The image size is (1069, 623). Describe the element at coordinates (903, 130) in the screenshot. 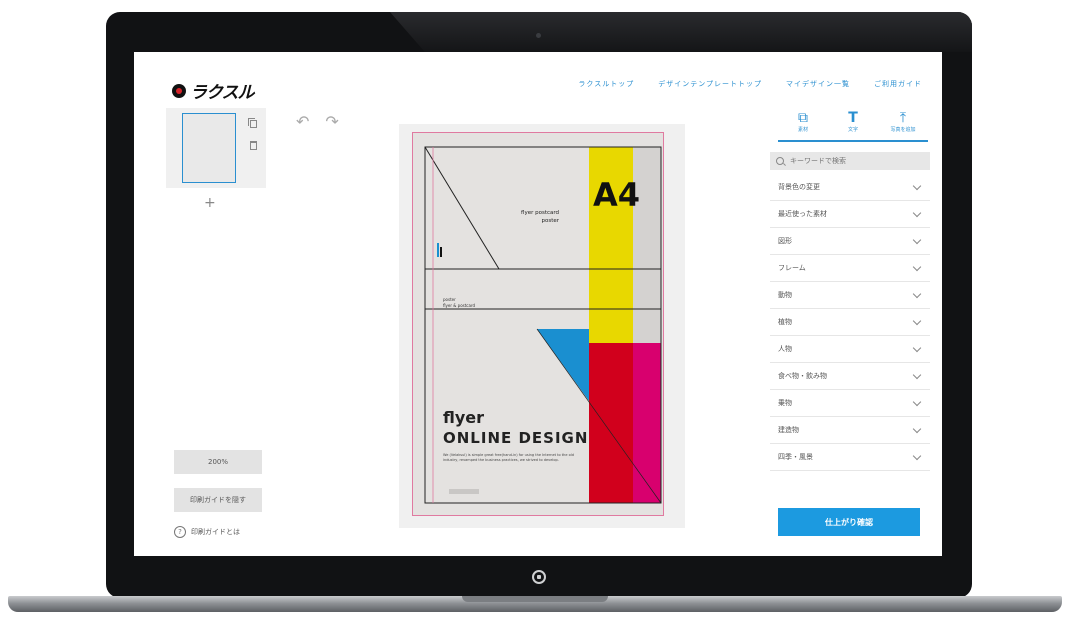

I see `tab-add-photo-label: 写真を追加` at that location.